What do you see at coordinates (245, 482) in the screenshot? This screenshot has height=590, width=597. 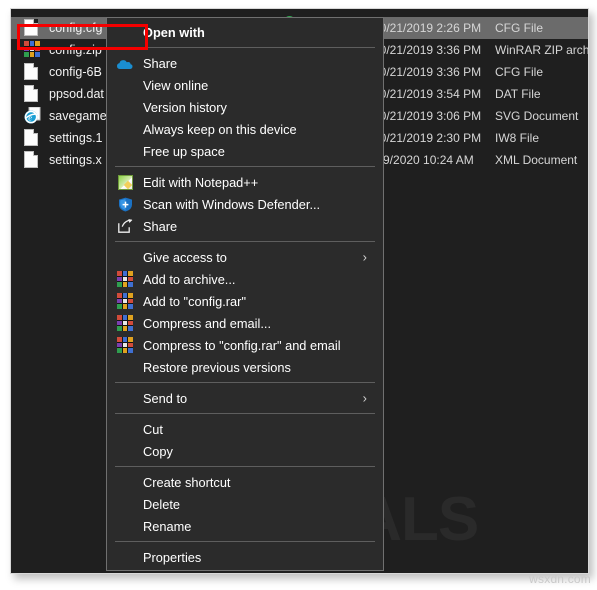 I see `menu-item: Create shortcut` at bounding box center [245, 482].